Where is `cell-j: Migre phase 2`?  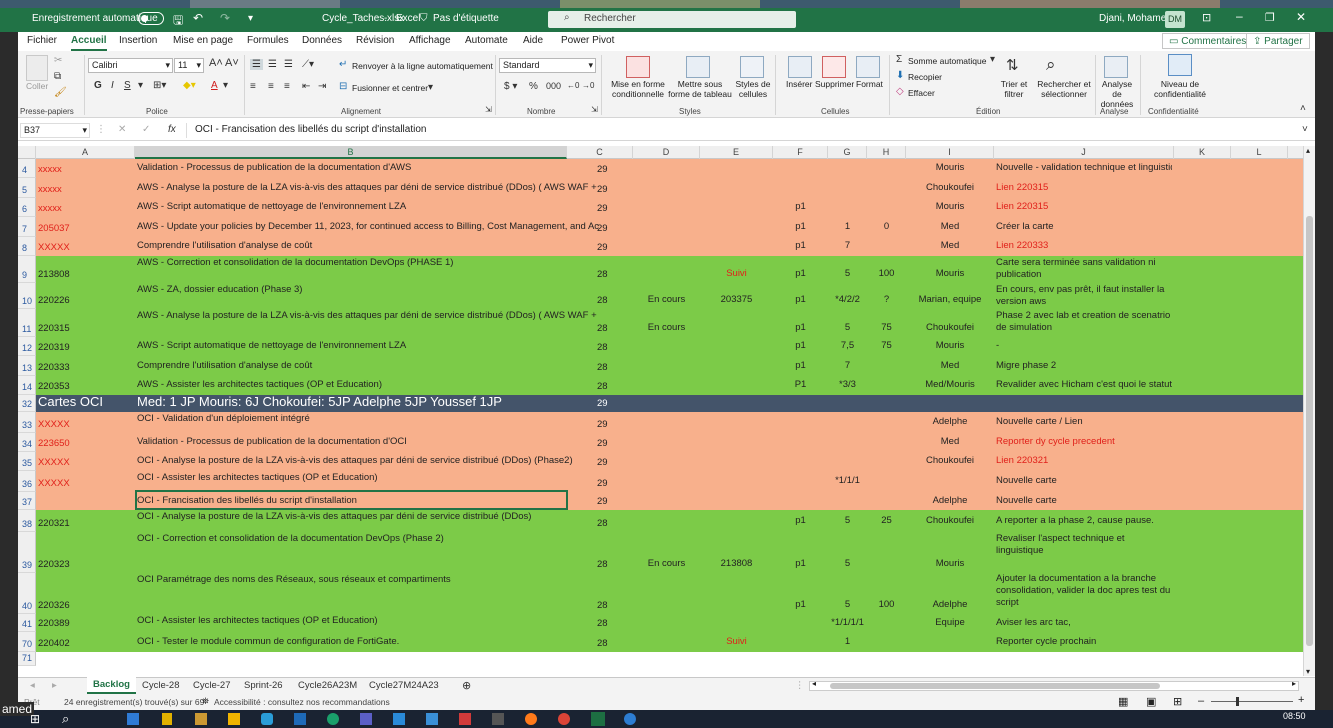 cell-j: Migre phase 2 is located at coordinates (1084, 366).